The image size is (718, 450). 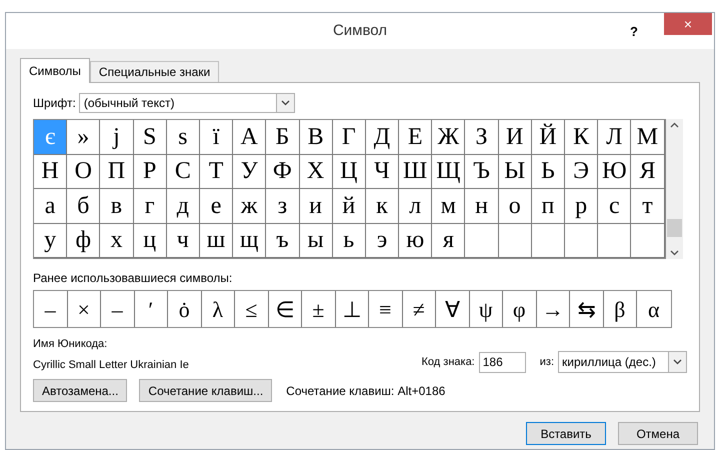 I want to click on symbol-cell: П, so click(x=117, y=171).